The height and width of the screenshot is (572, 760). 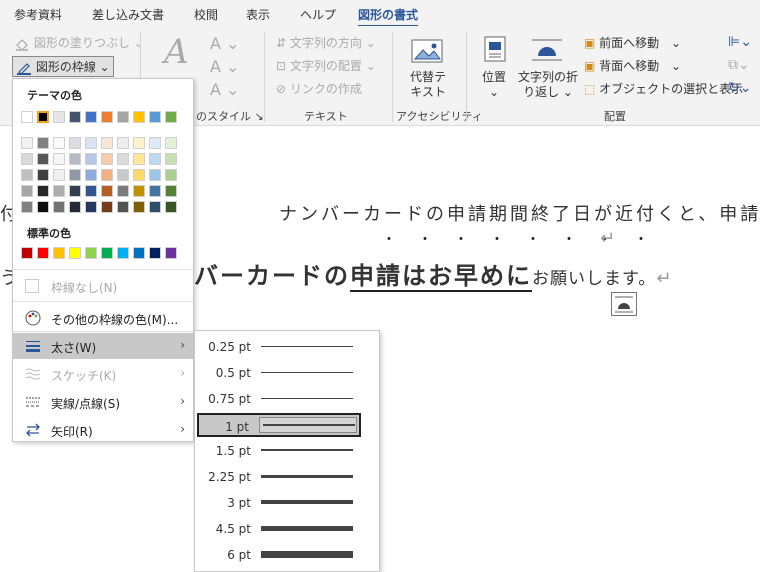 What do you see at coordinates (224, 43) in the screenshot?
I see `text-fill-icon: A ⌄` at bounding box center [224, 43].